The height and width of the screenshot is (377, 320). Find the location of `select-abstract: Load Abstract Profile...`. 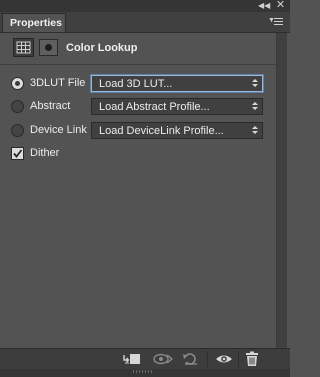

select-abstract: Load Abstract Profile... is located at coordinates (177, 106).